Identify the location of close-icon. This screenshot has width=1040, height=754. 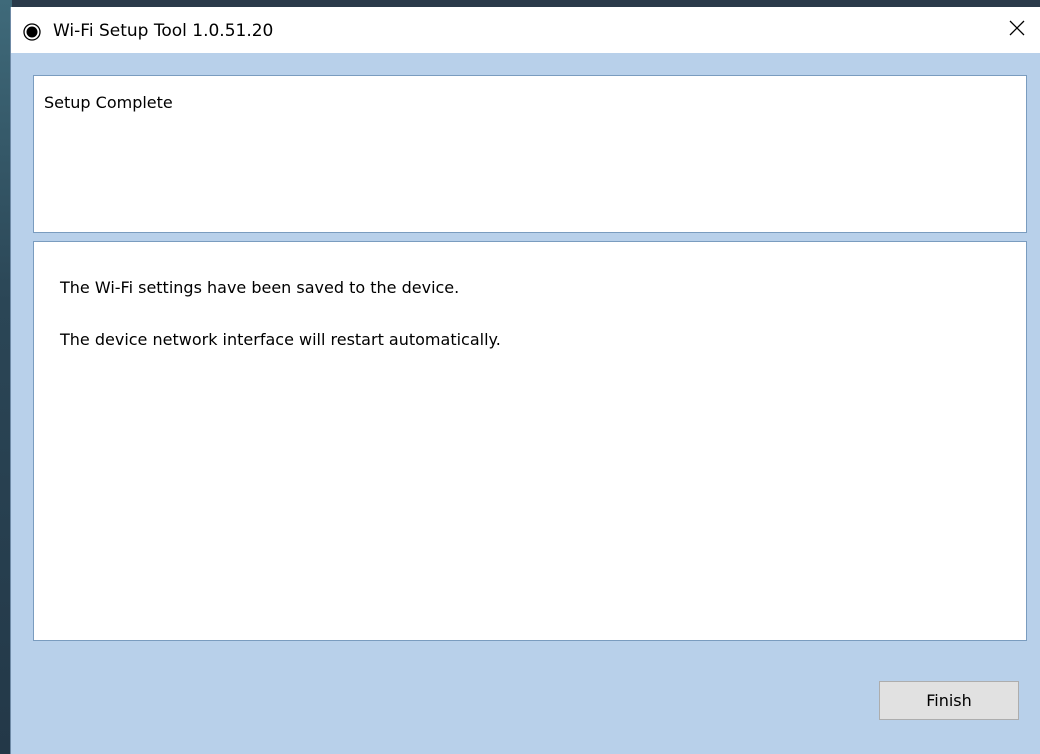
(1017, 30).